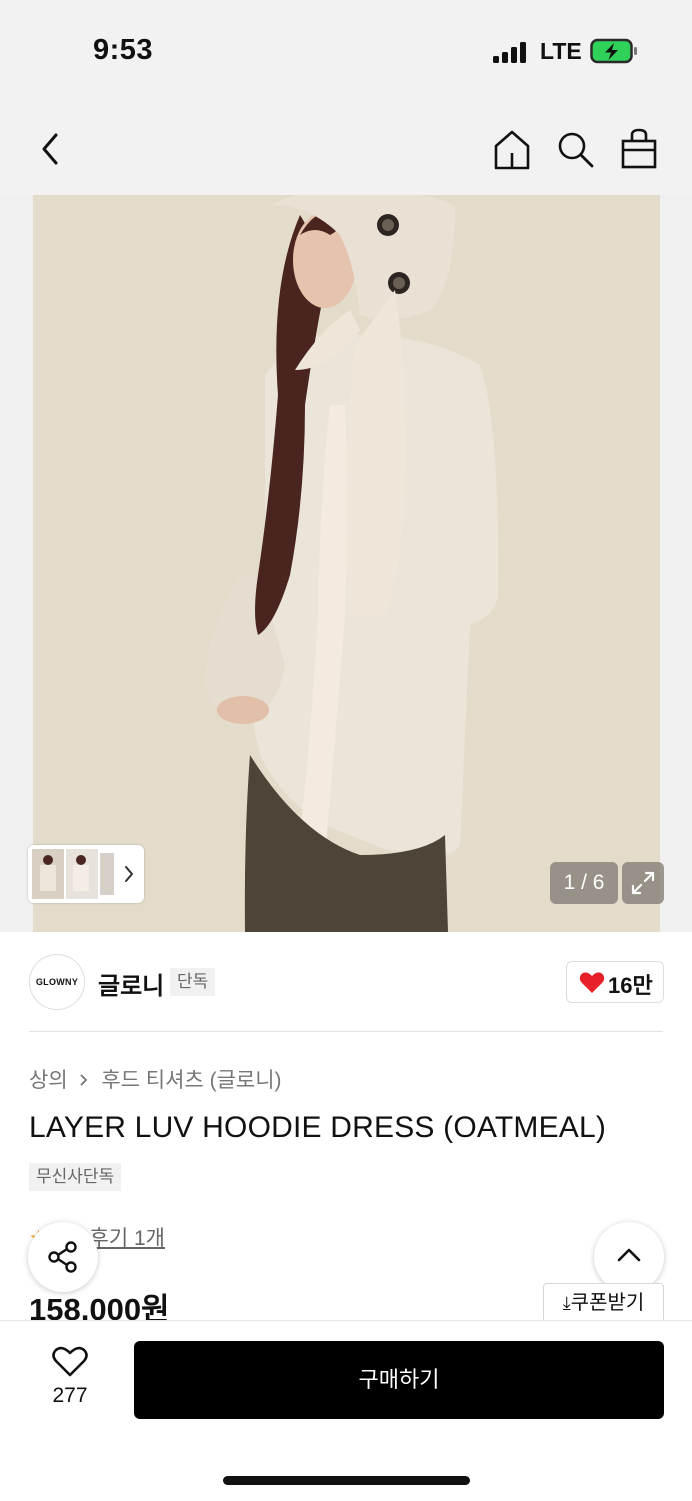 This screenshot has height=1501, width=692. What do you see at coordinates (131, 983) in the screenshot?
I see `brand-name: 글로니` at bounding box center [131, 983].